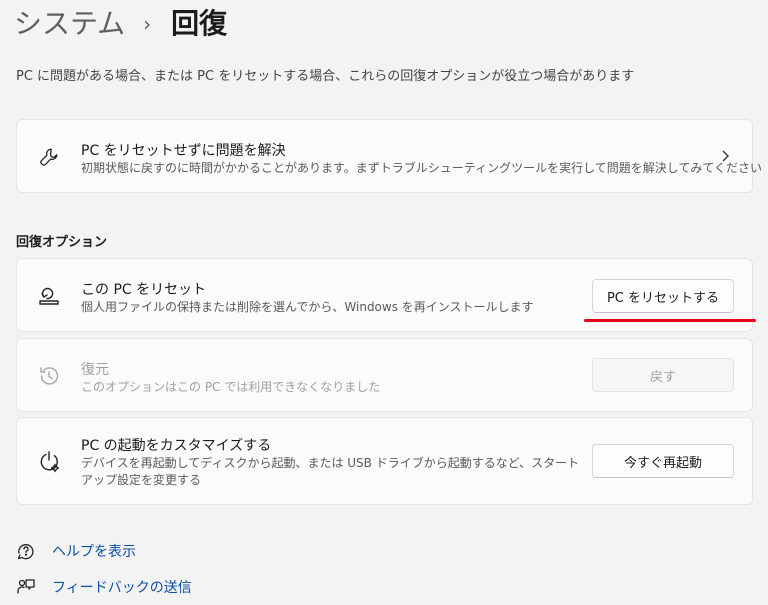  Describe the element at coordinates (147, 24) in the screenshot. I see `chevron-right-icon: ›` at that location.